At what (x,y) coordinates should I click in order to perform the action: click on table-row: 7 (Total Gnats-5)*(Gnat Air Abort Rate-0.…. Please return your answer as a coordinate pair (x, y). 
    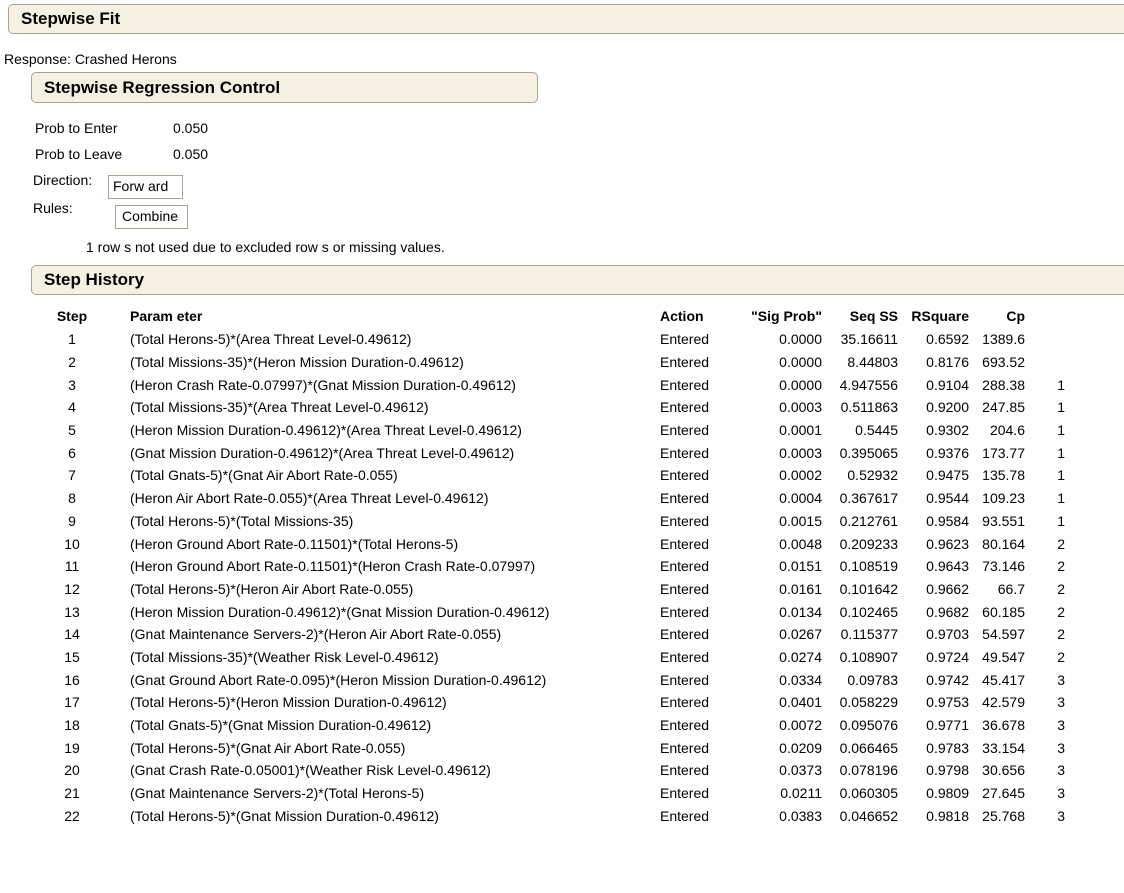
    Looking at the image, I should click on (548, 475).